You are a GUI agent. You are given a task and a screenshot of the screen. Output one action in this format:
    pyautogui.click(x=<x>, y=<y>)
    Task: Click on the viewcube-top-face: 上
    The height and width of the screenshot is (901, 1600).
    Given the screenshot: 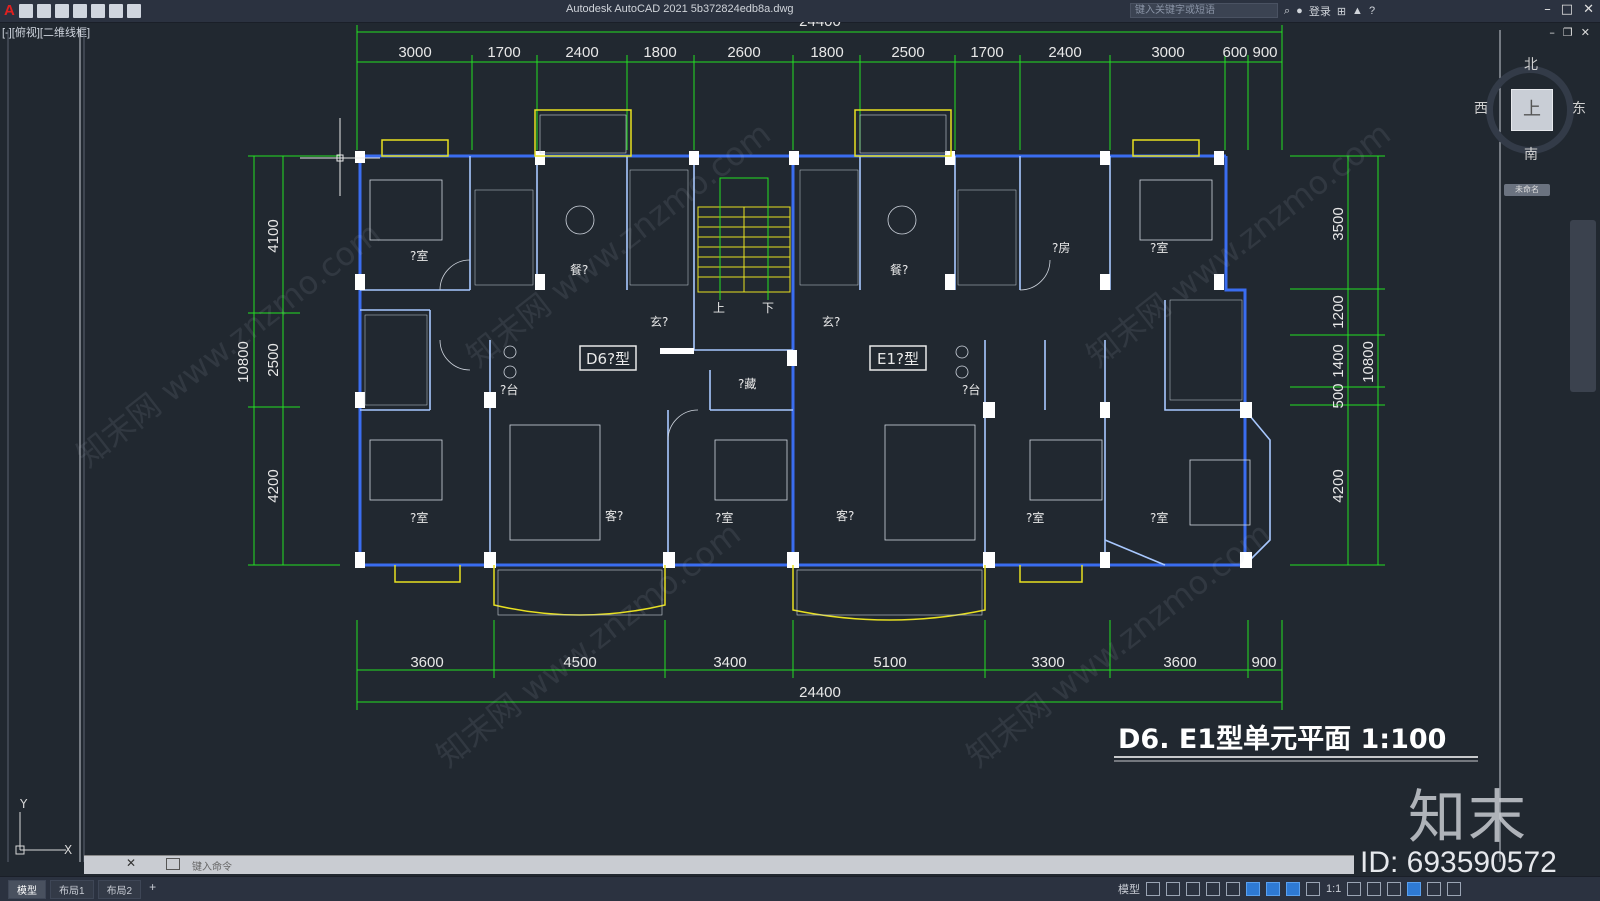 What is the action you would take?
    pyautogui.click(x=1532, y=110)
    